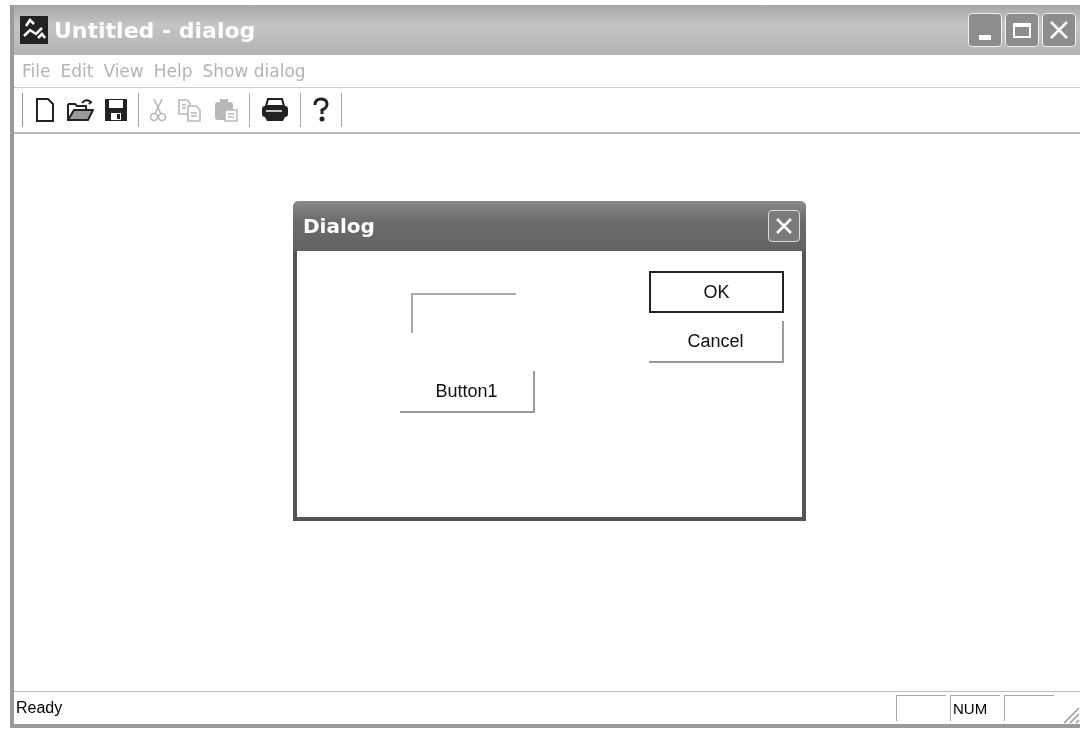 This screenshot has width=1080, height=734. I want to click on action-button: Button1, so click(467, 392).